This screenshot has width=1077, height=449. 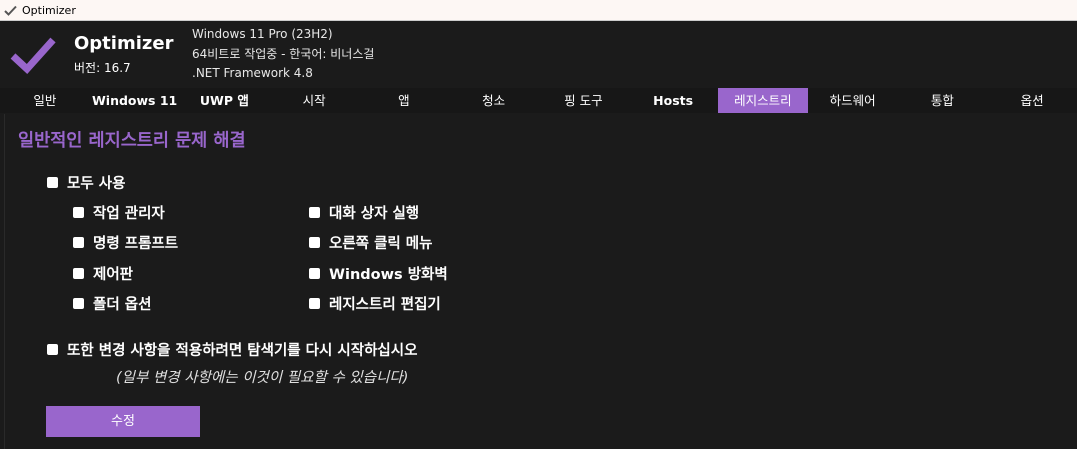 I want to click on option-run-dialog: 대화 상자 실행, so click(x=364, y=212).